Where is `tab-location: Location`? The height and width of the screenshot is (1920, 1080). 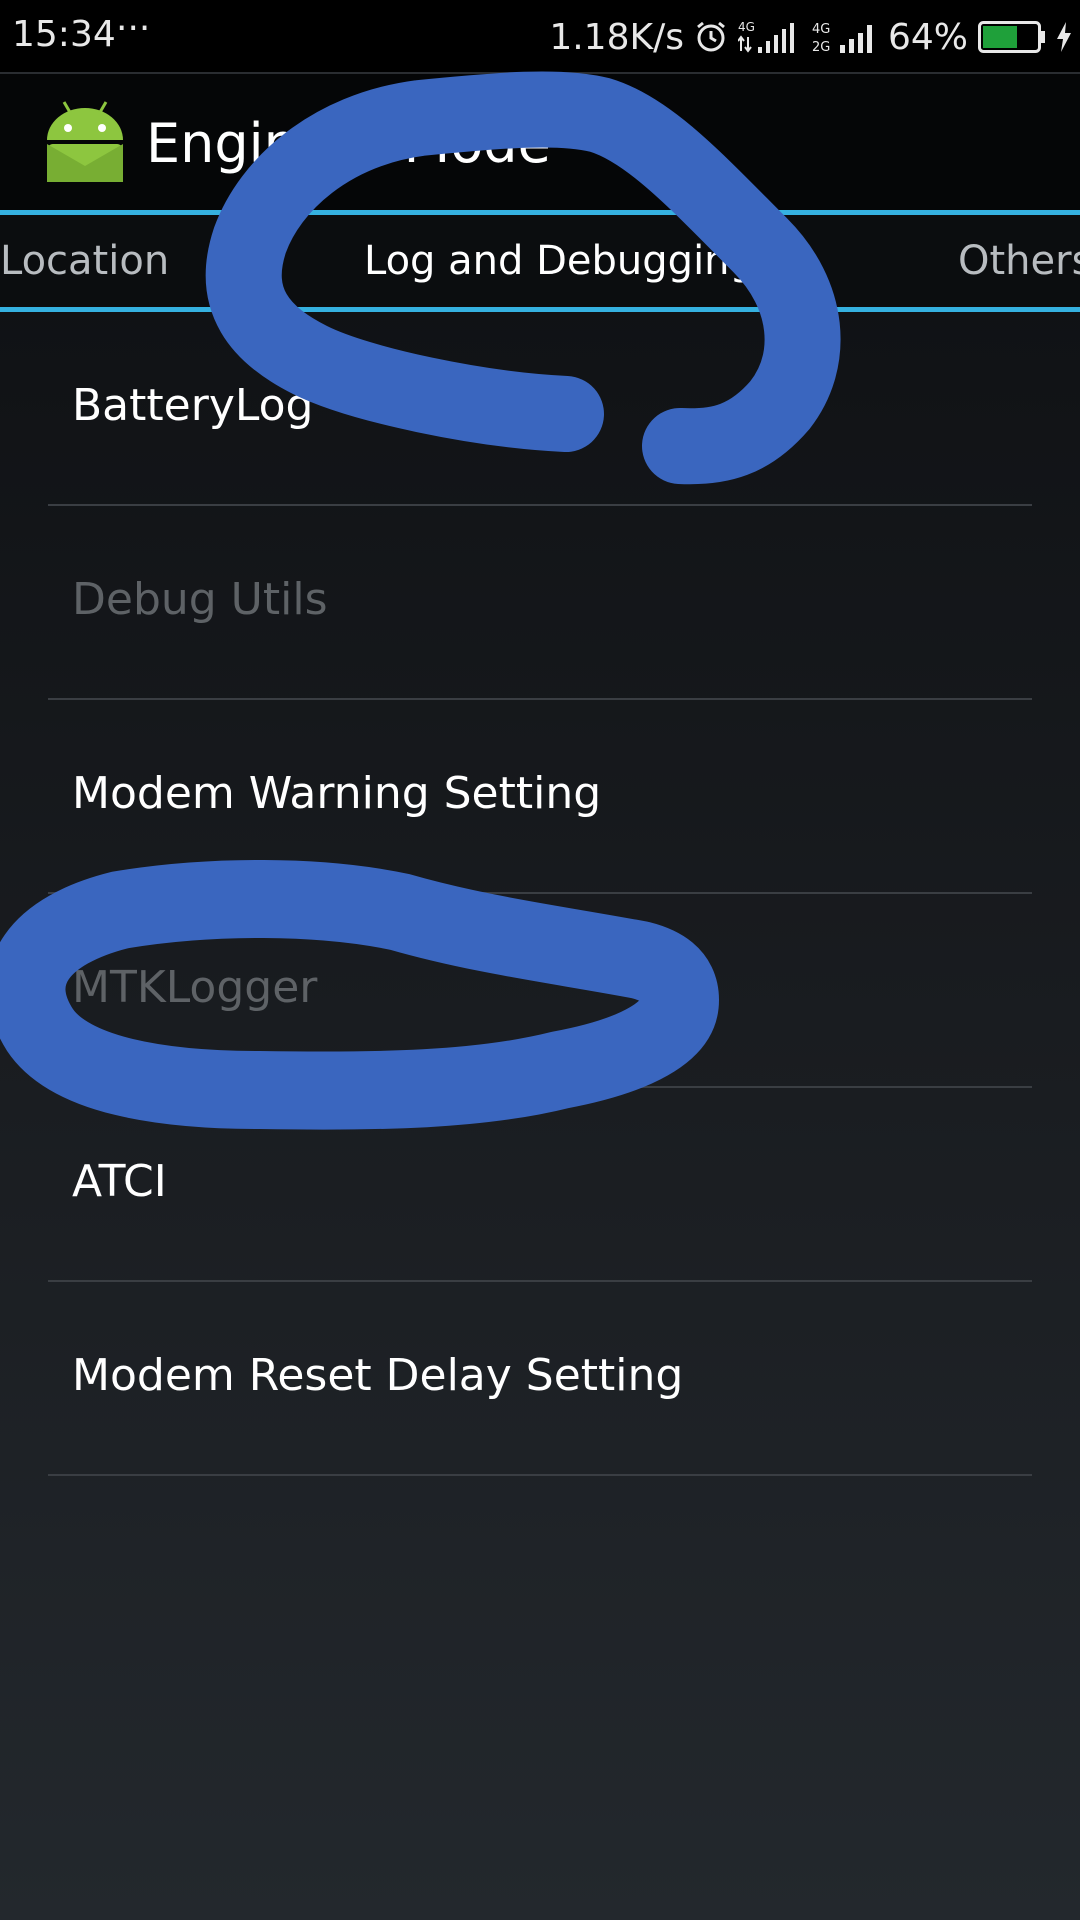 tab-location: Location is located at coordinates (84, 261).